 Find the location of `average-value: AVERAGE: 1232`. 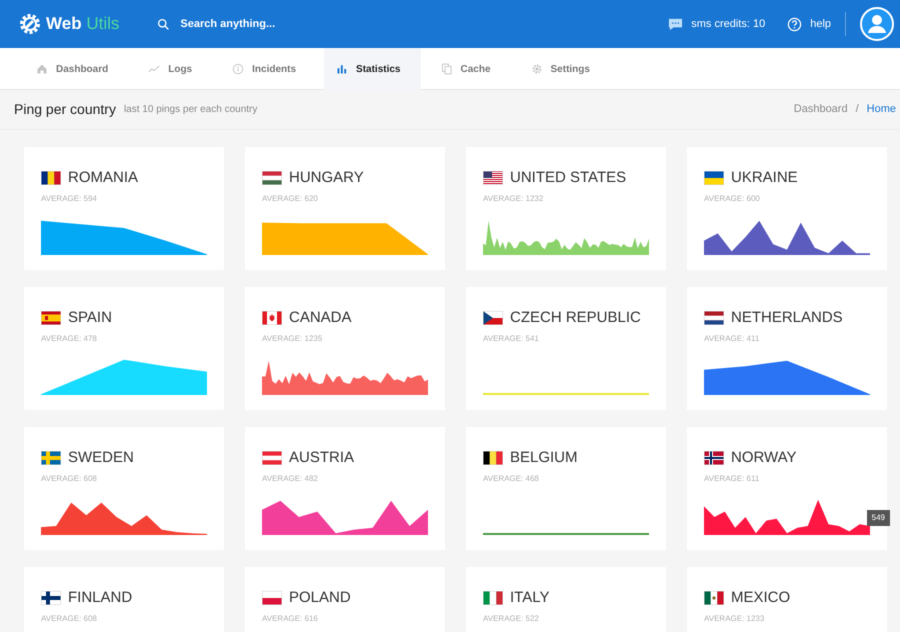

average-value: AVERAGE: 1232 is located at coordinates (513, 199).